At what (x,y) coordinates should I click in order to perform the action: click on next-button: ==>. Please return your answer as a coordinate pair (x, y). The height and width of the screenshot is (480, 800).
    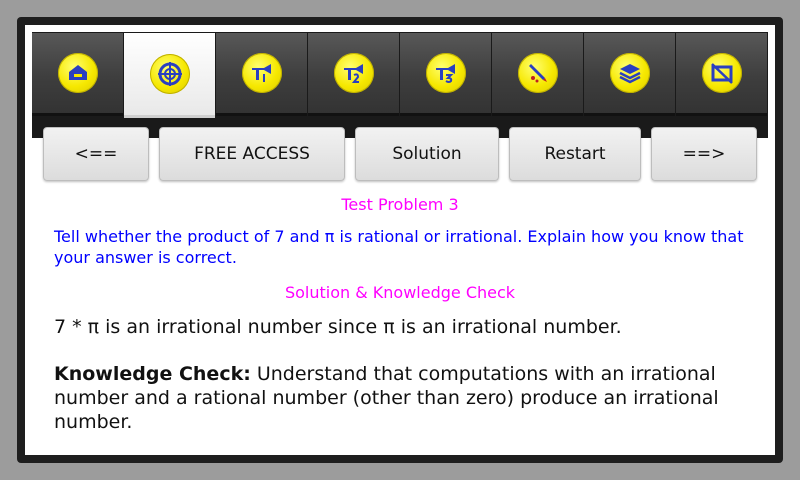
    Looking at the image, I should click on (704, 154).